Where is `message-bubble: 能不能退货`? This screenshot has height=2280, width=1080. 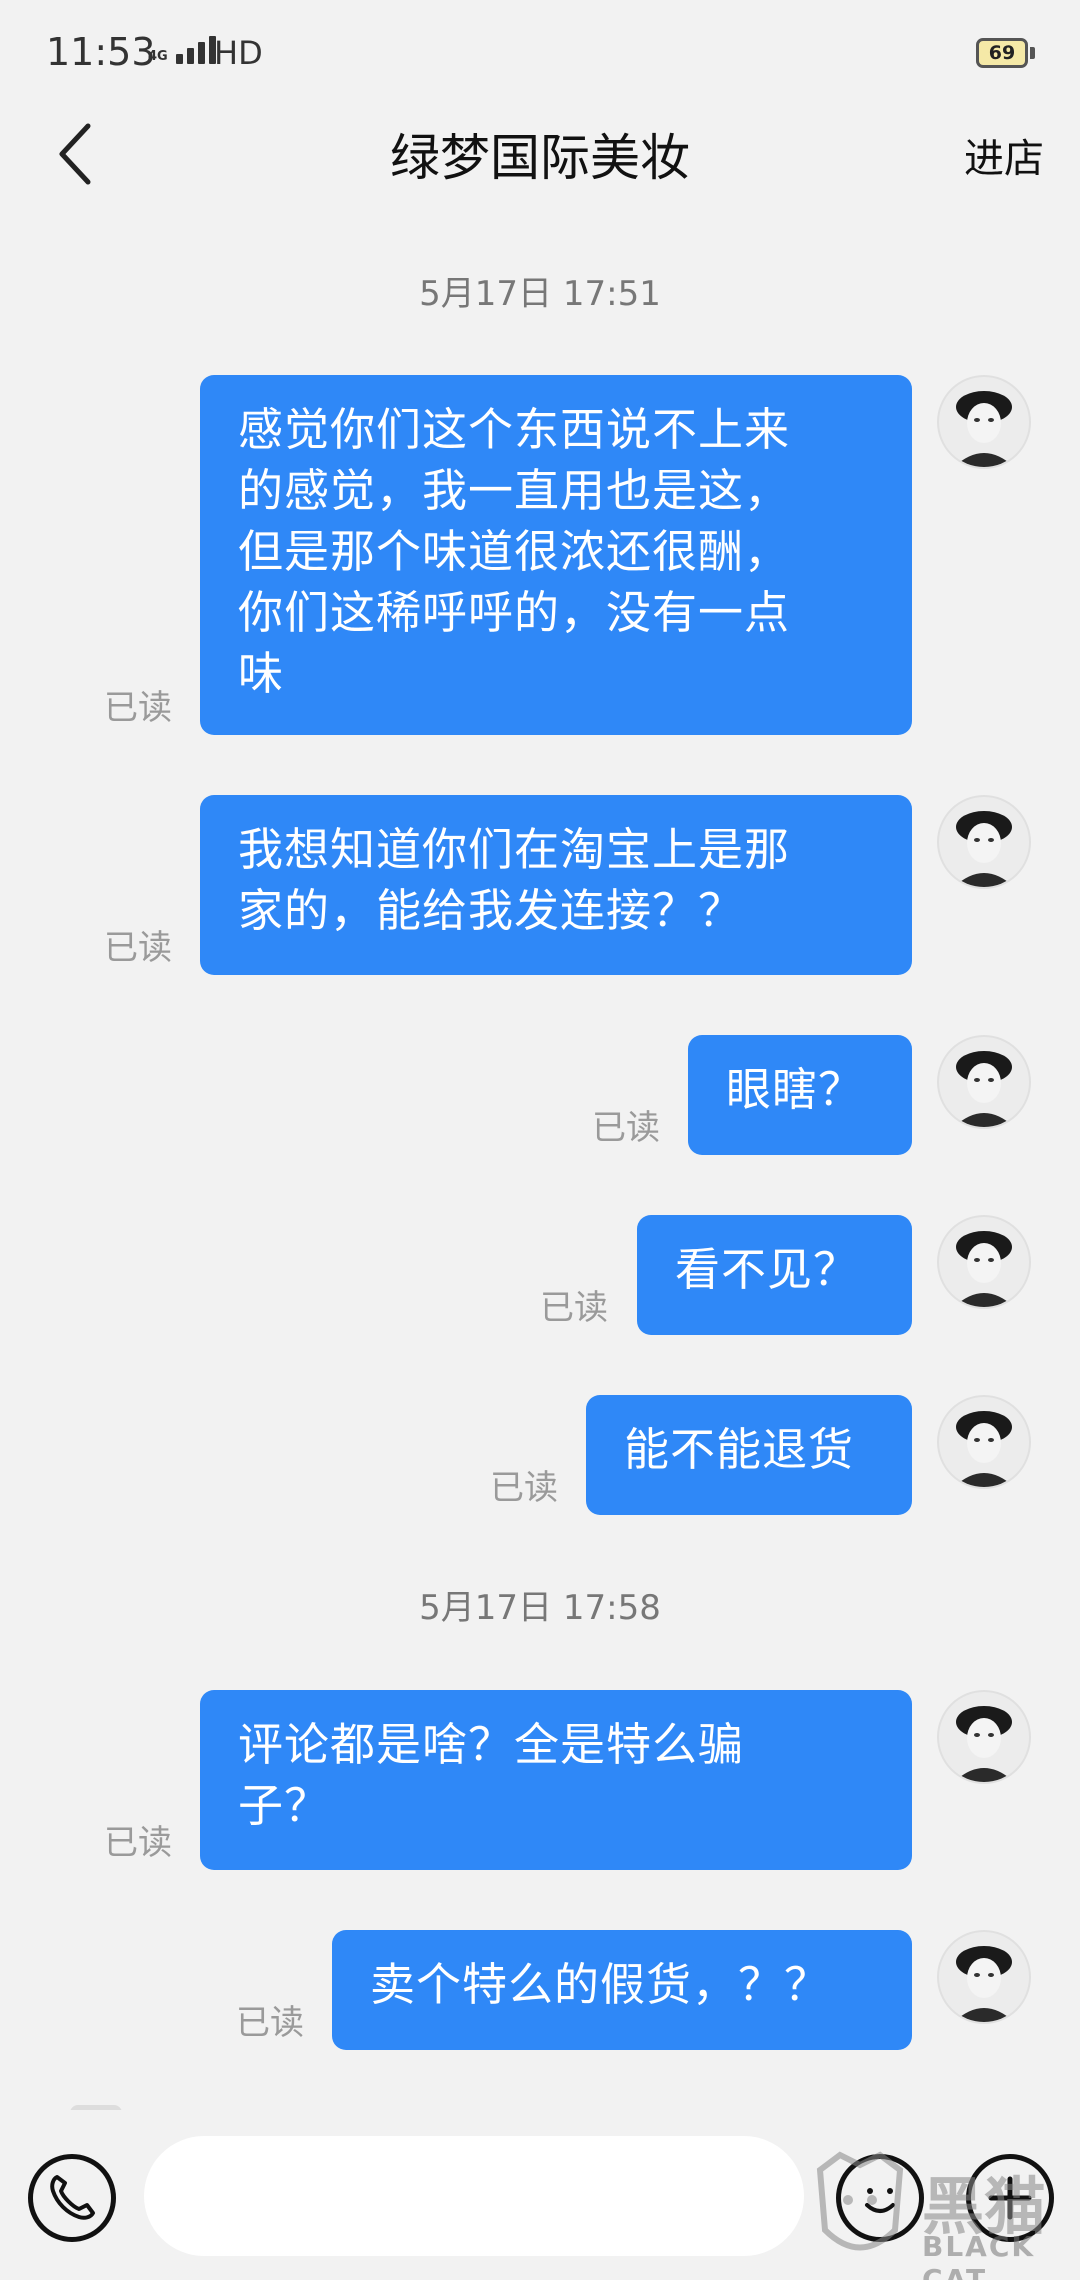 message-bubble: 能不能退货 is located at coordinates (749, 1455).